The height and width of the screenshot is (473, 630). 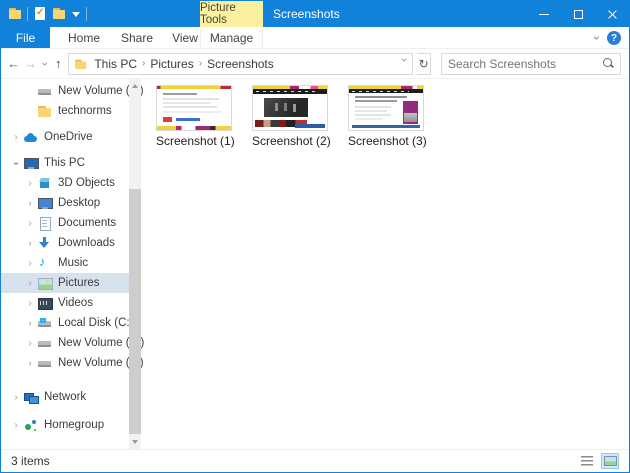 What do you see at coordinates (84, 37) in the screenshot?
I see `tab-home: Home` at bounding box center [84, 37].